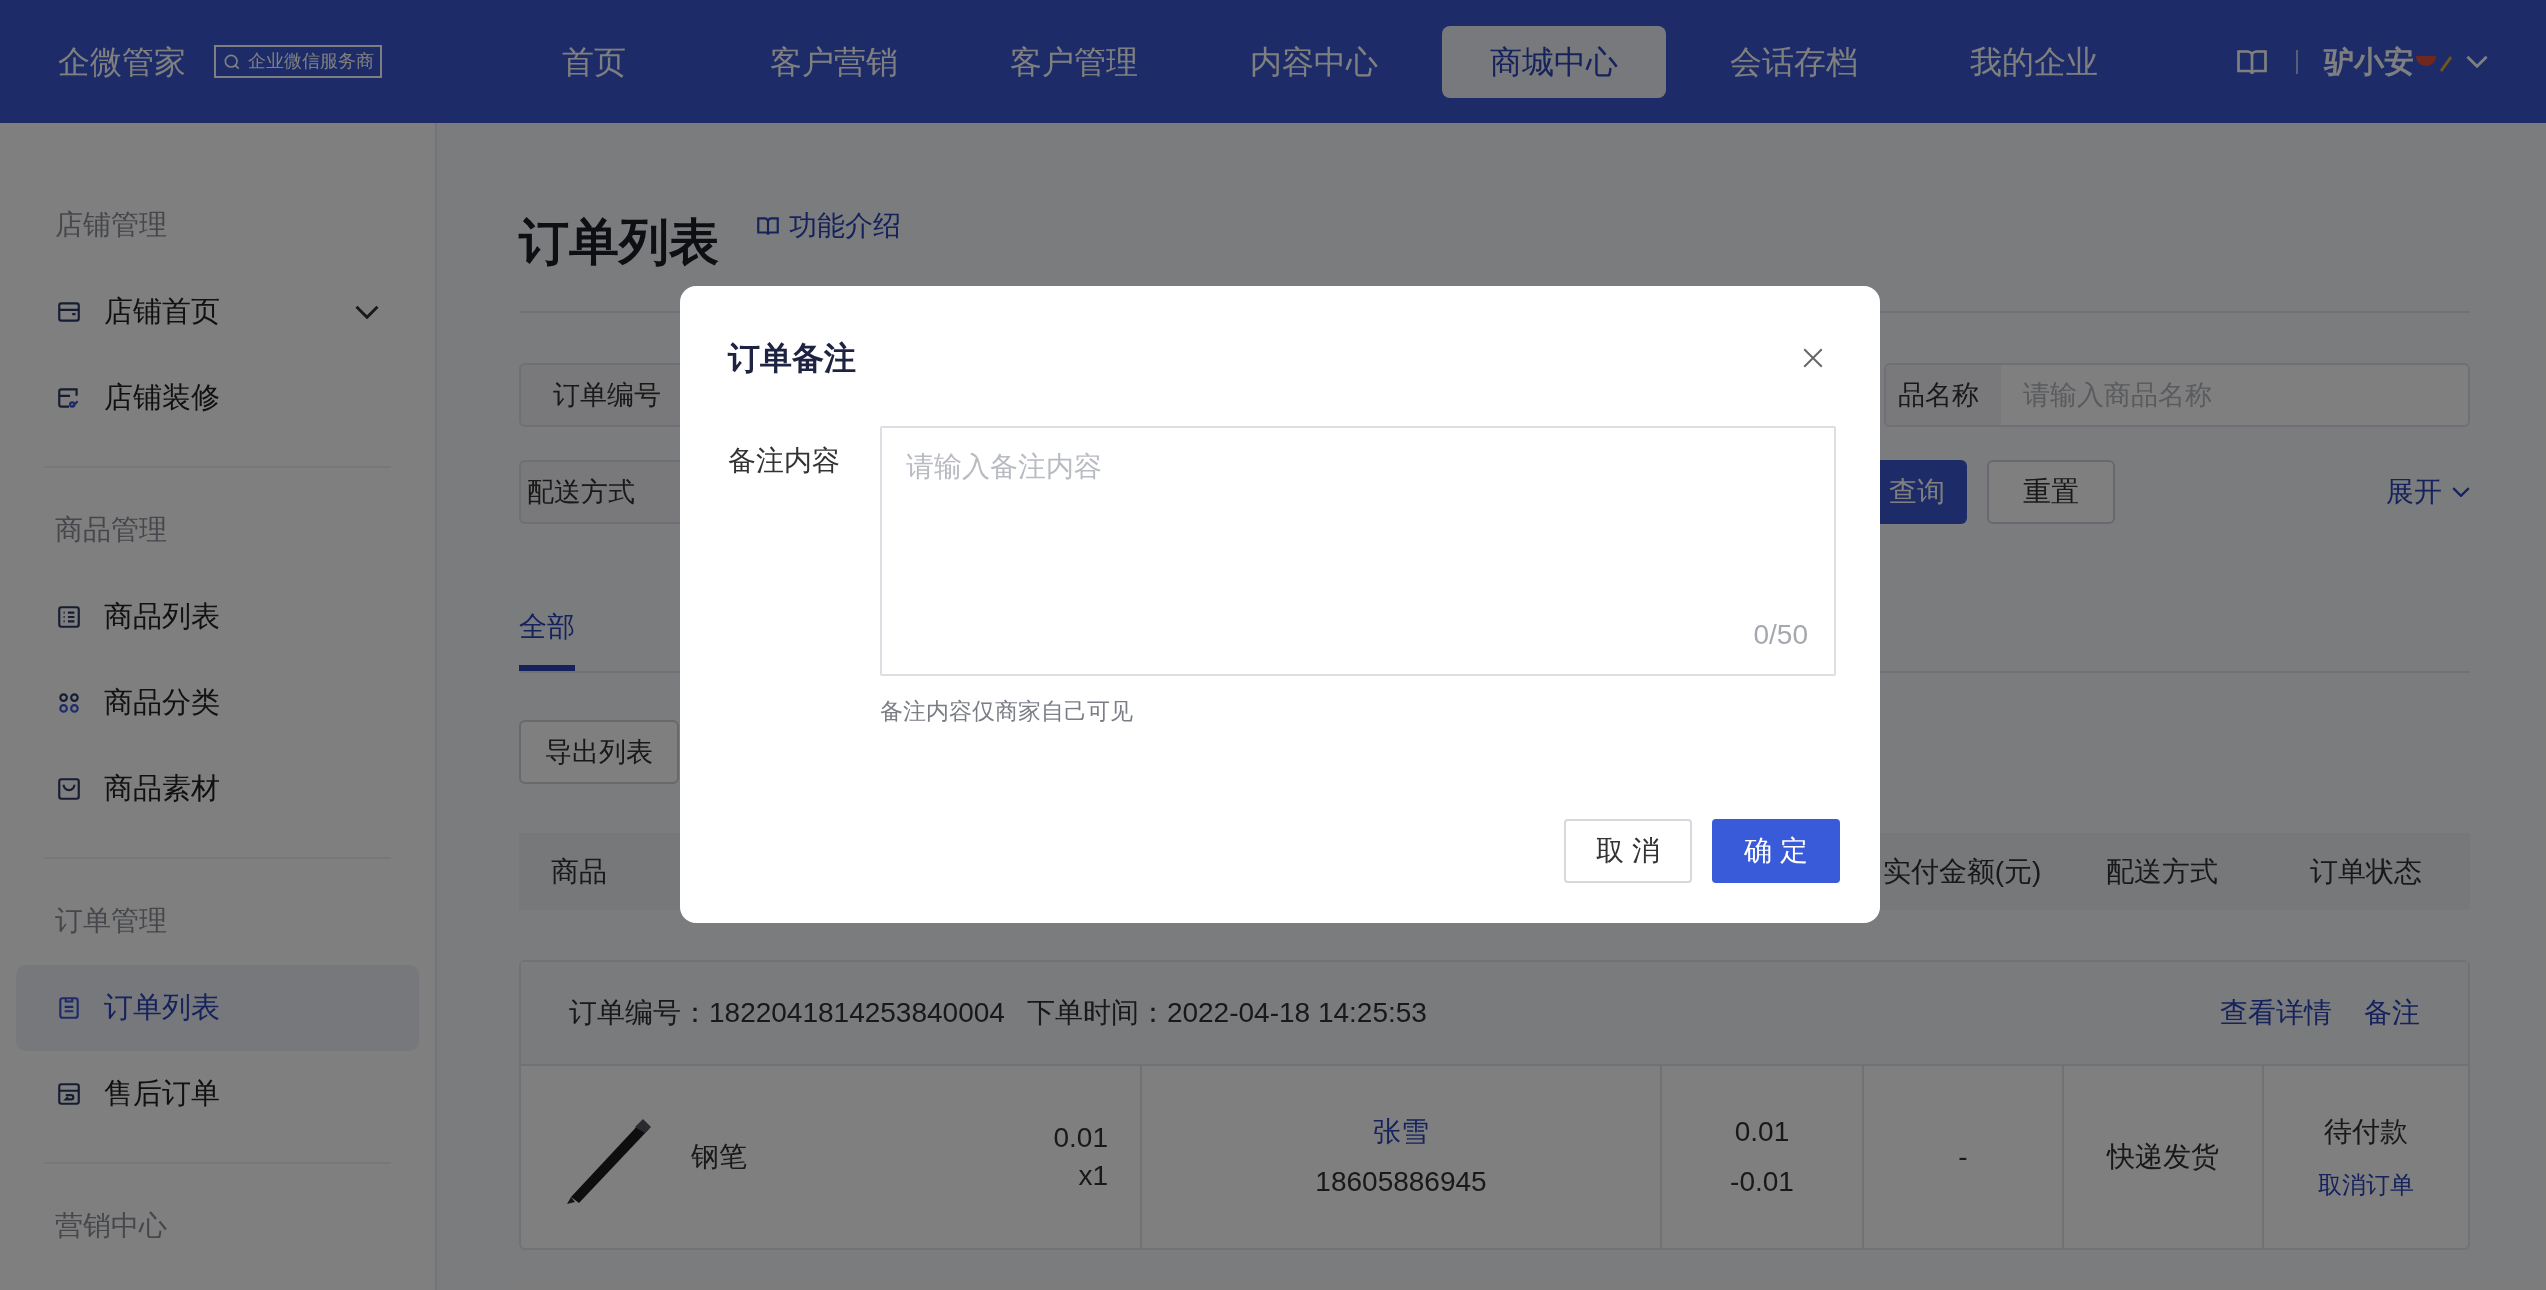 This screenshot has height=1290, width=2546. Describe the element at coordinates (162, 398) in the screenshot. I see `sidebar-item-label: 店铺装修` at that location.